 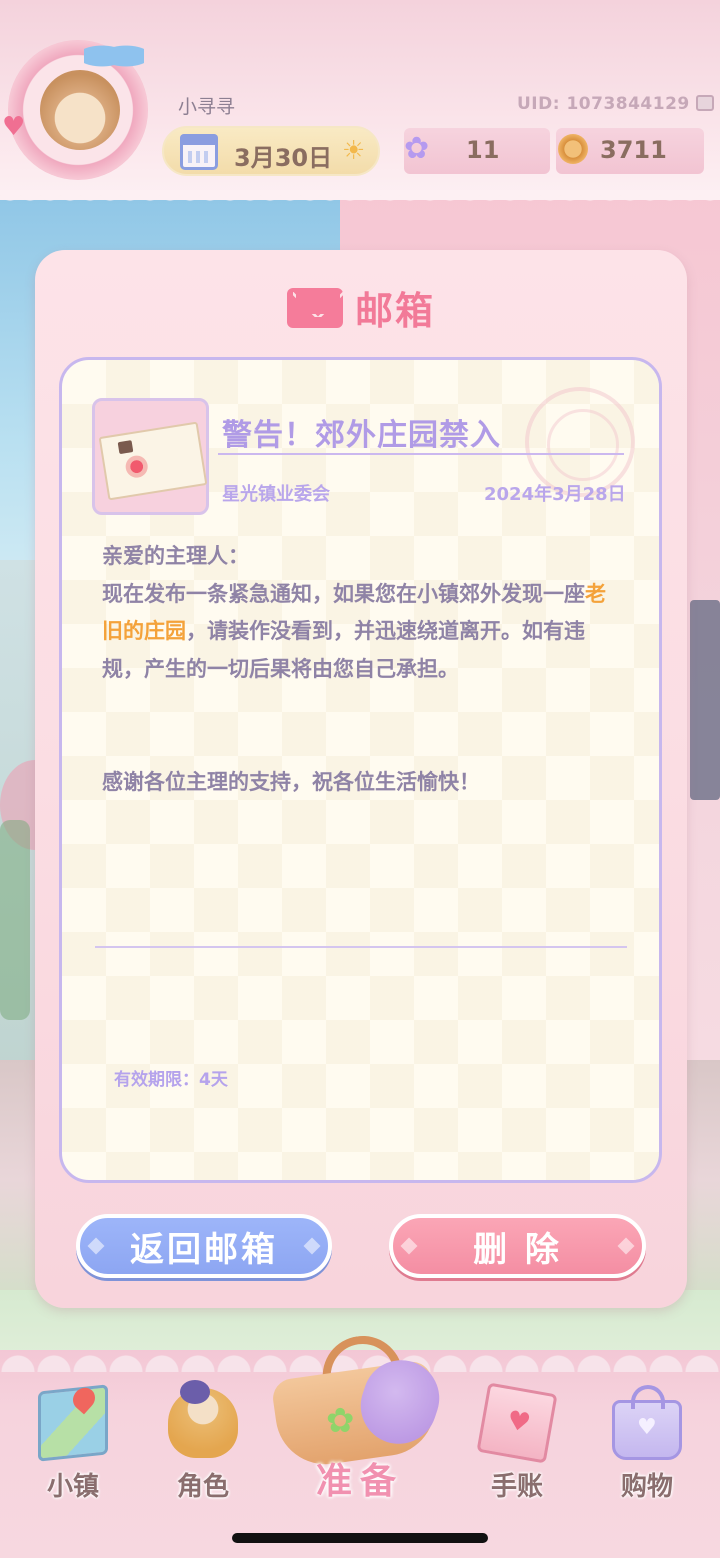 I want to click on gem-count: 11, so click(x=483, y=150).